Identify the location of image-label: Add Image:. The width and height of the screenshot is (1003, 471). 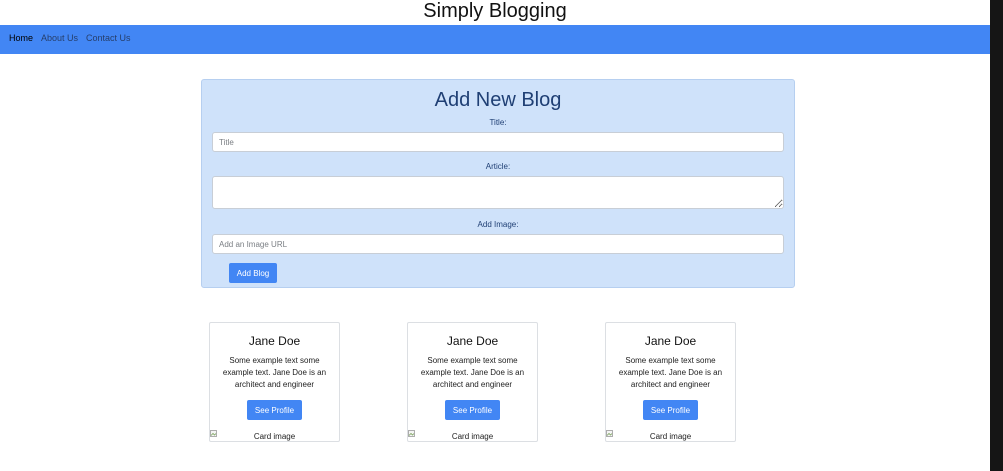
(498, 224).